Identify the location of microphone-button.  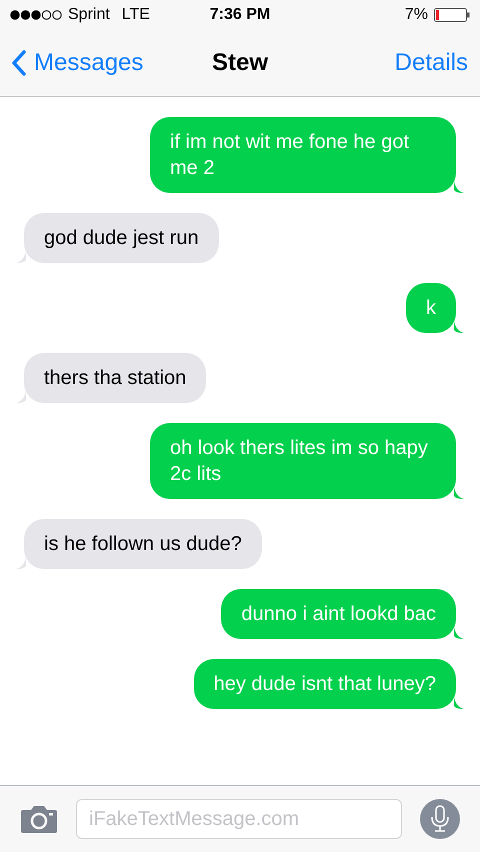
(440, 819).